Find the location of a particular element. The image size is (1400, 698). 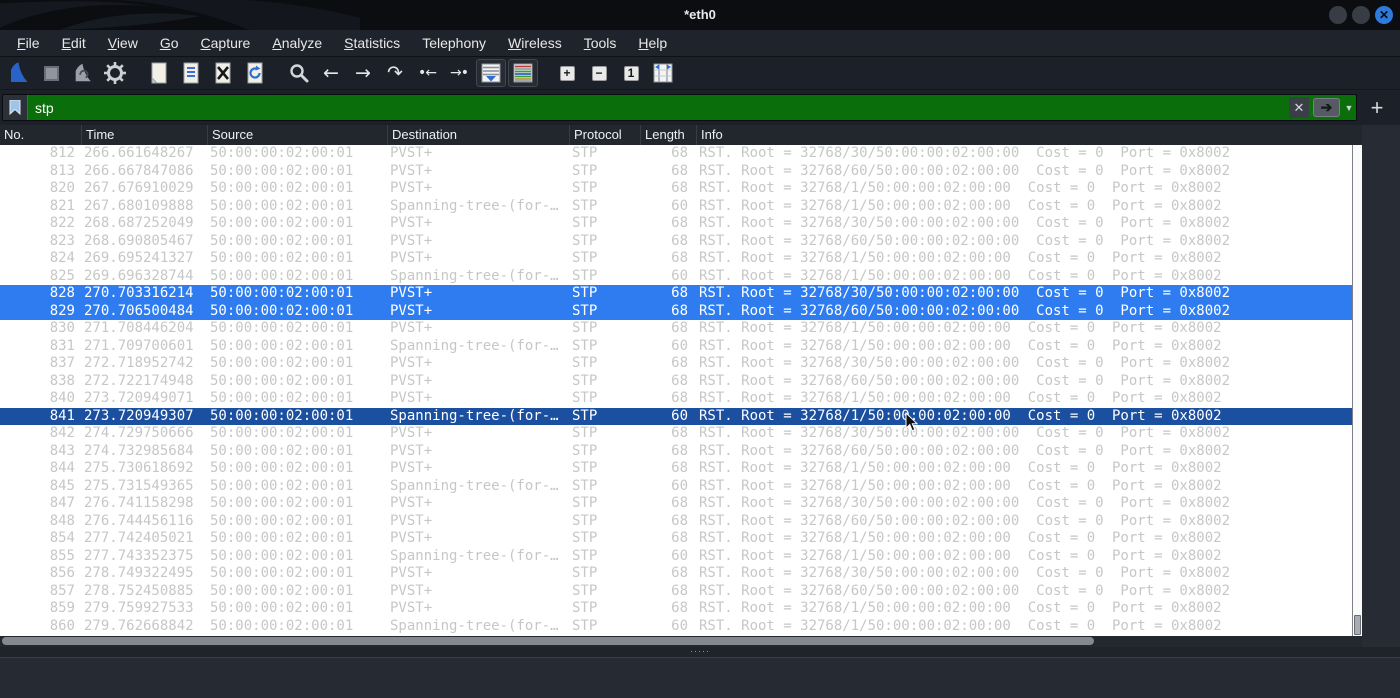

column-header-length: Length is located at coordinates (669, 135).